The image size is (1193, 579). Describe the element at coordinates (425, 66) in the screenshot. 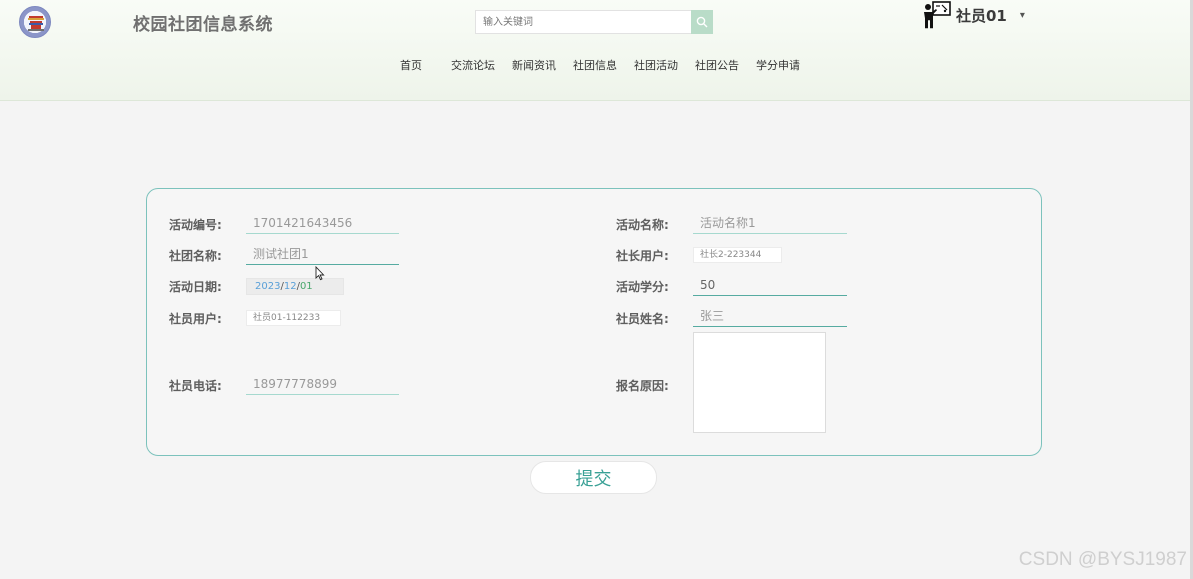

I see `nav-item-home: 首页` at that location.